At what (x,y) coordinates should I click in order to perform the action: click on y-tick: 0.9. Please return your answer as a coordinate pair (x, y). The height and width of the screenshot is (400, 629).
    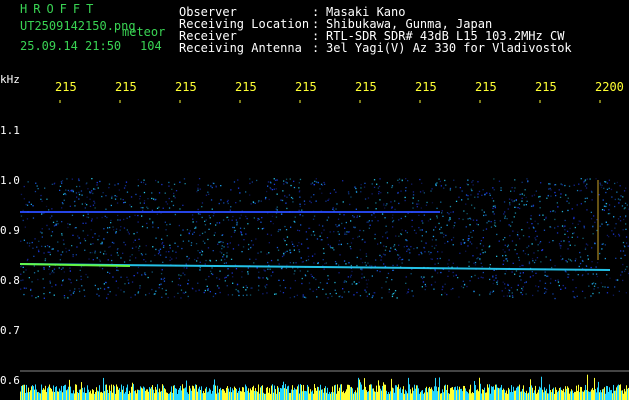
    Looking at the image, I should click on (10, 230).